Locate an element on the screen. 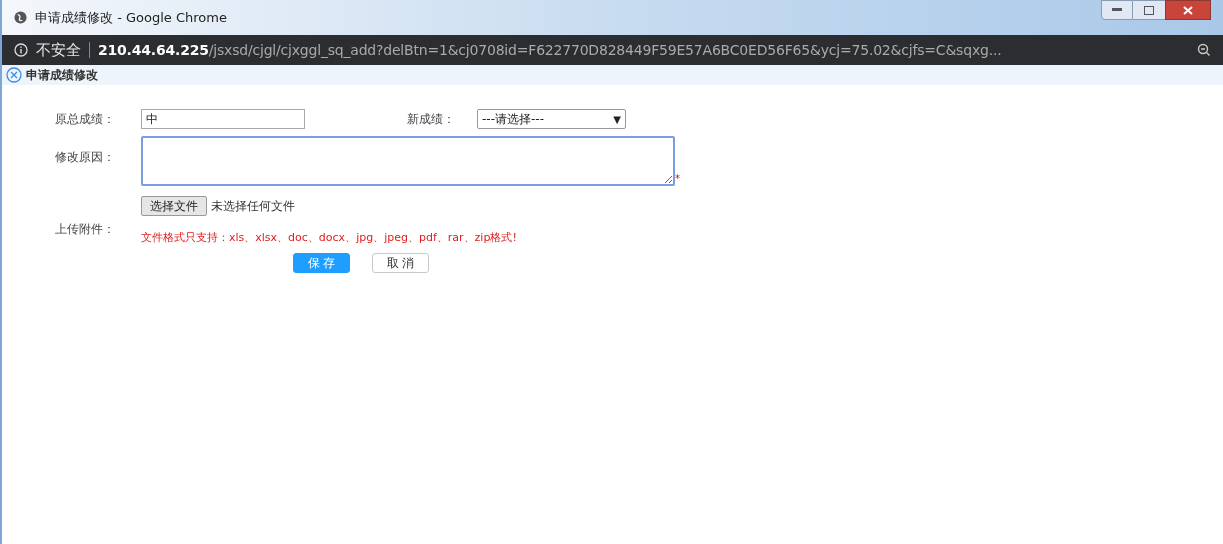  minimize-button is located at coordinates (1117, 10).